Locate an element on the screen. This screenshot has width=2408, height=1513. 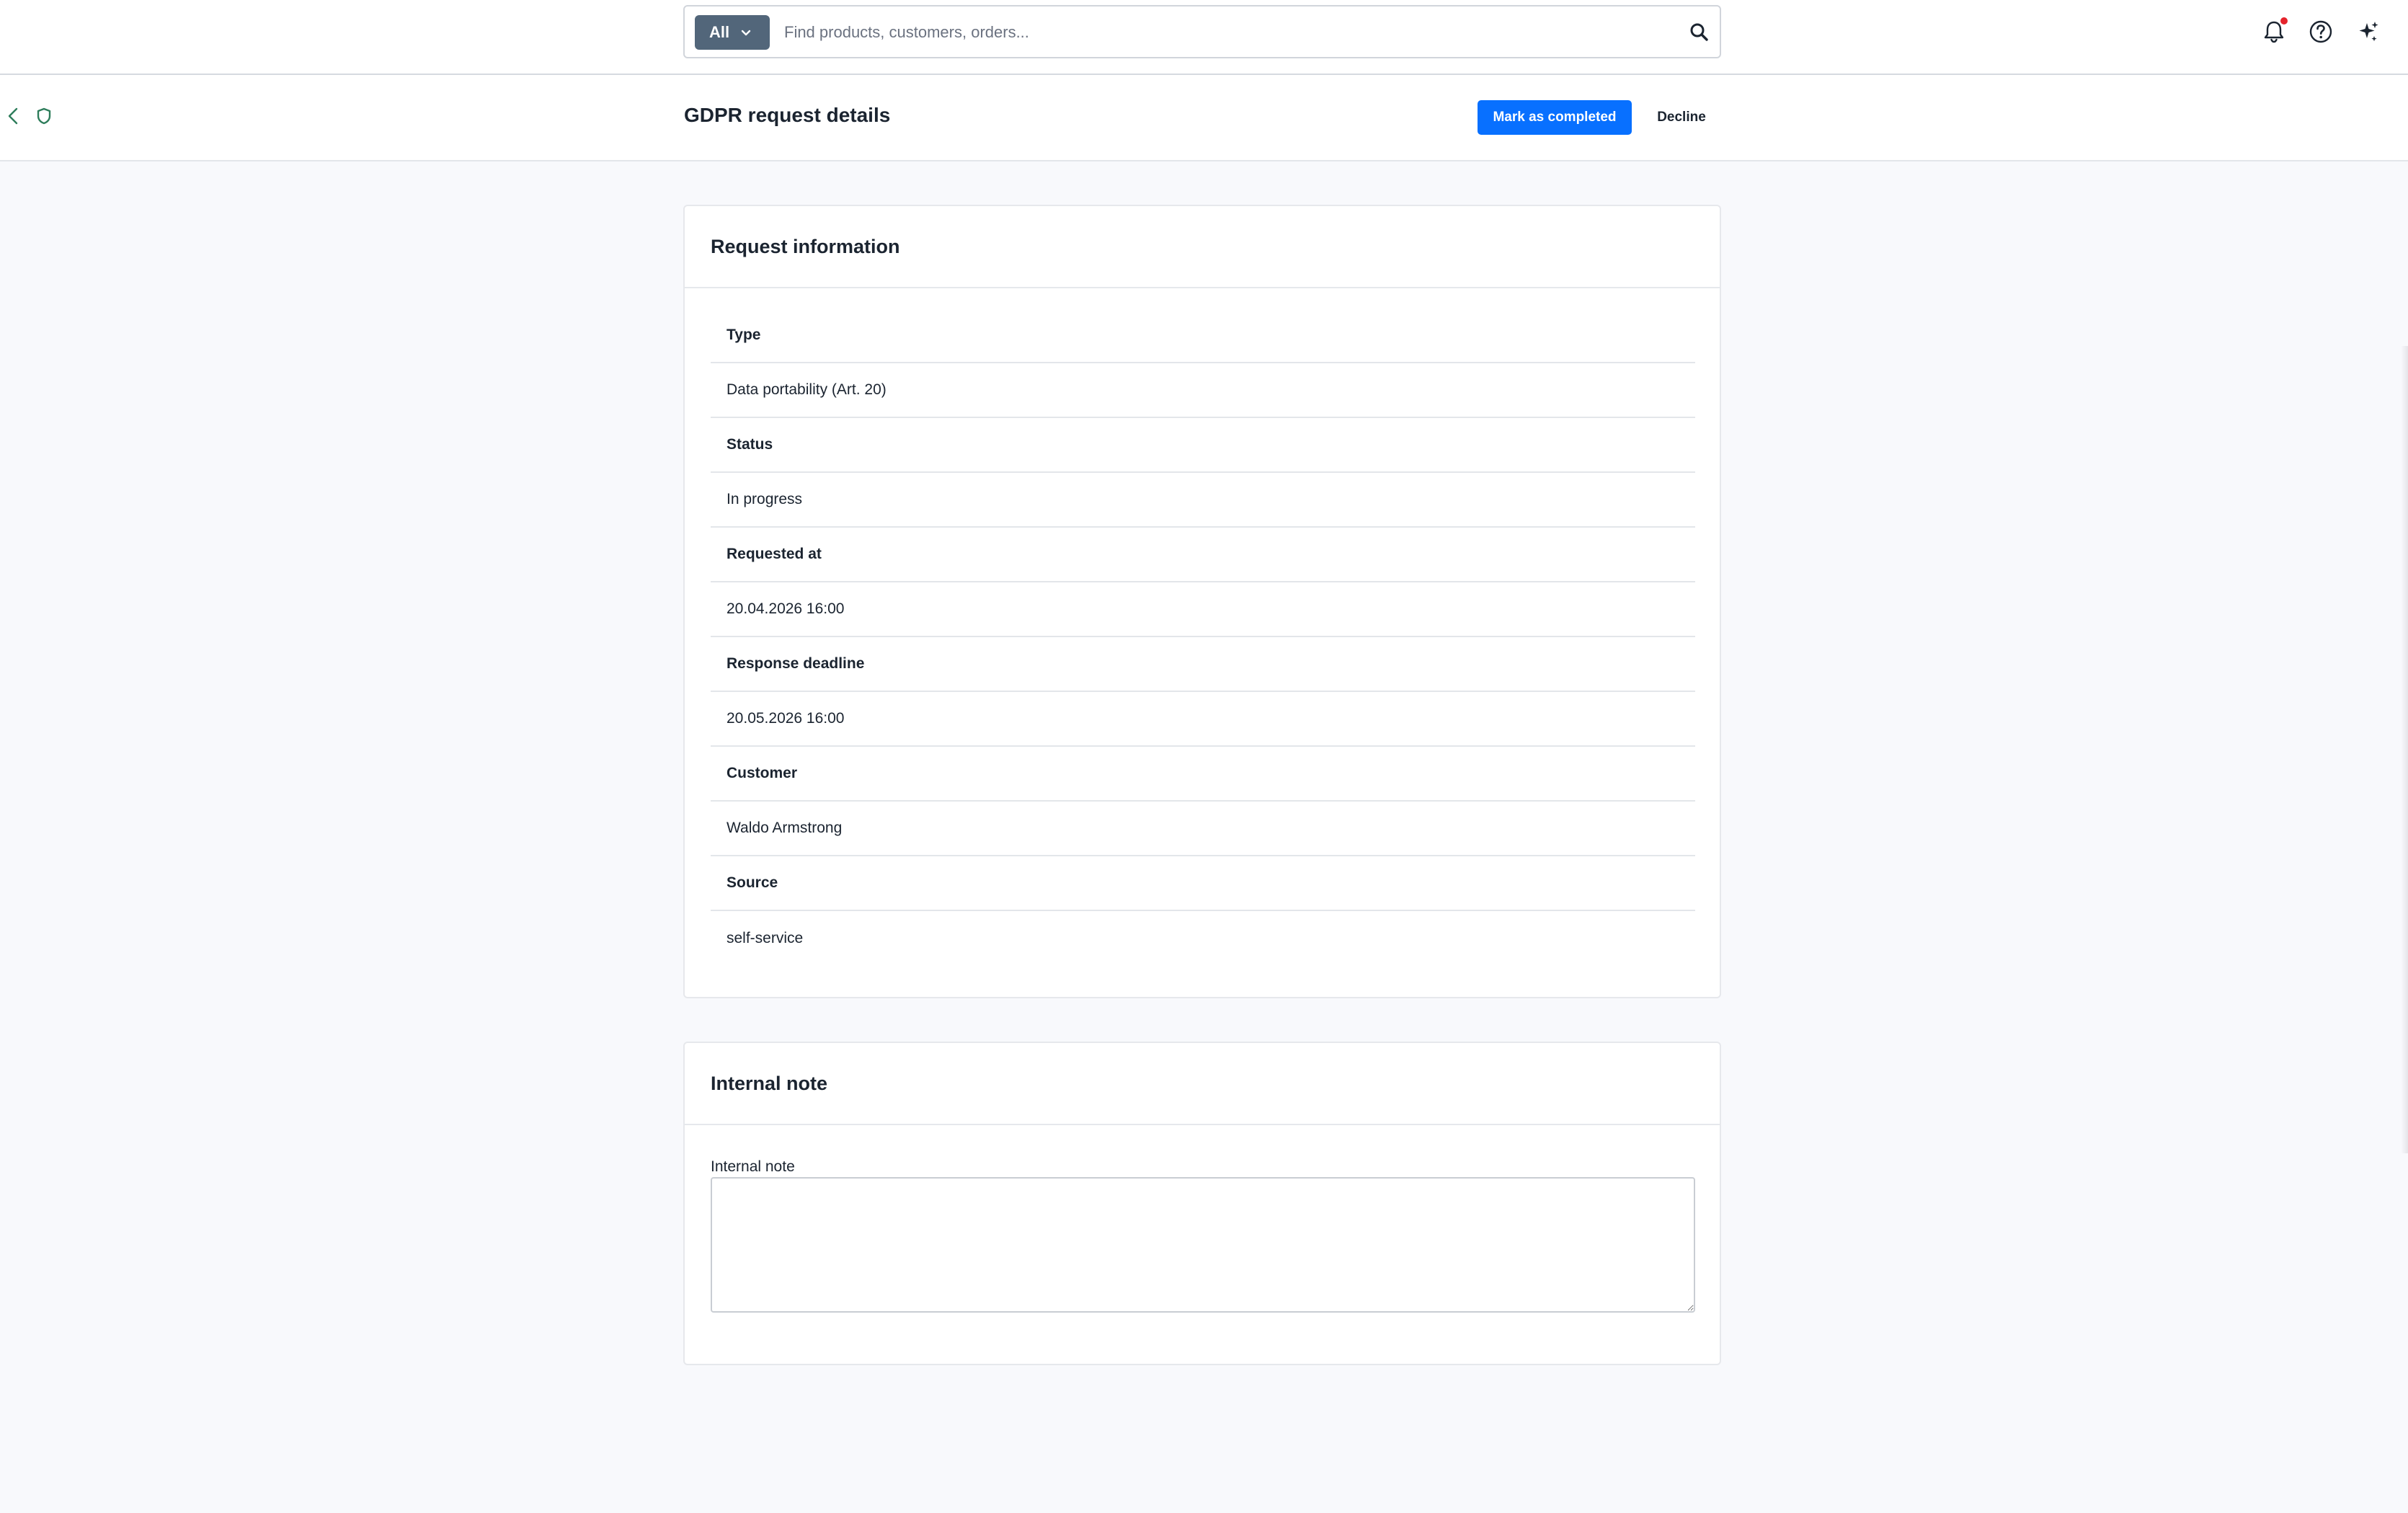
internal-note-card: Internal note Internal note is located at coordinates (1202, 1203).